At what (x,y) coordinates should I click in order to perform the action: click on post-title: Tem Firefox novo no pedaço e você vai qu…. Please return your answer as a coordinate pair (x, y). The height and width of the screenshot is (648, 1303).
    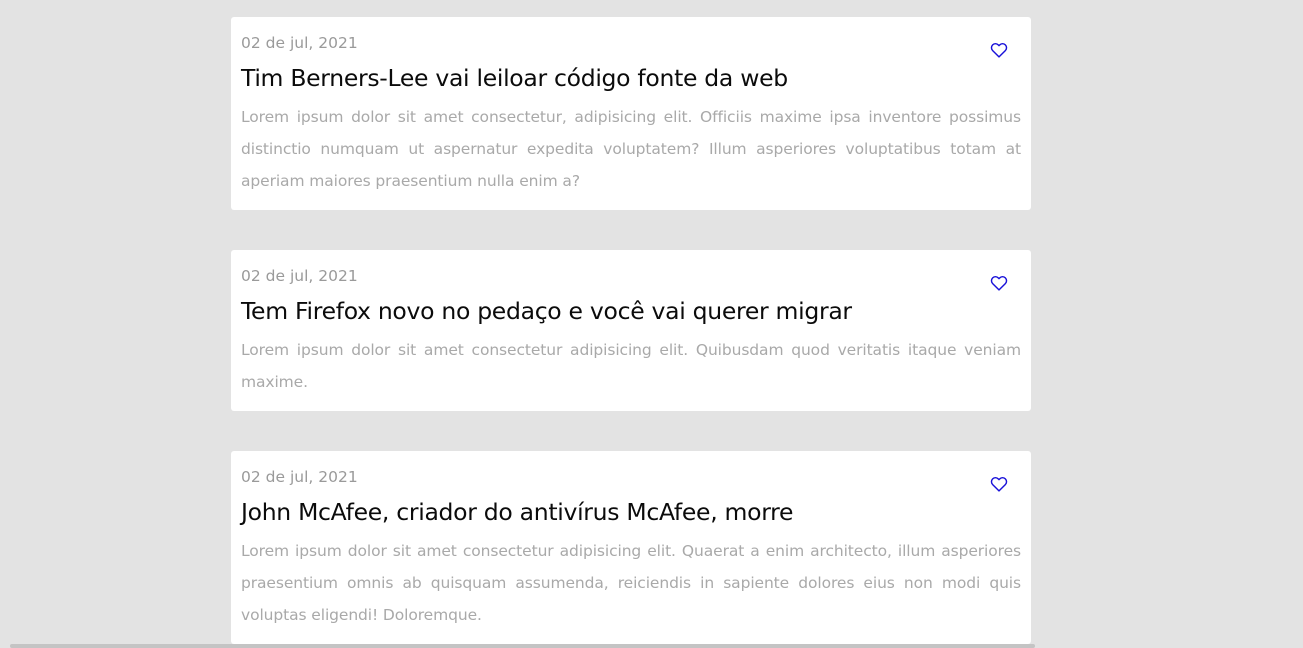
    Looking at the image, I should click on (631, 311).